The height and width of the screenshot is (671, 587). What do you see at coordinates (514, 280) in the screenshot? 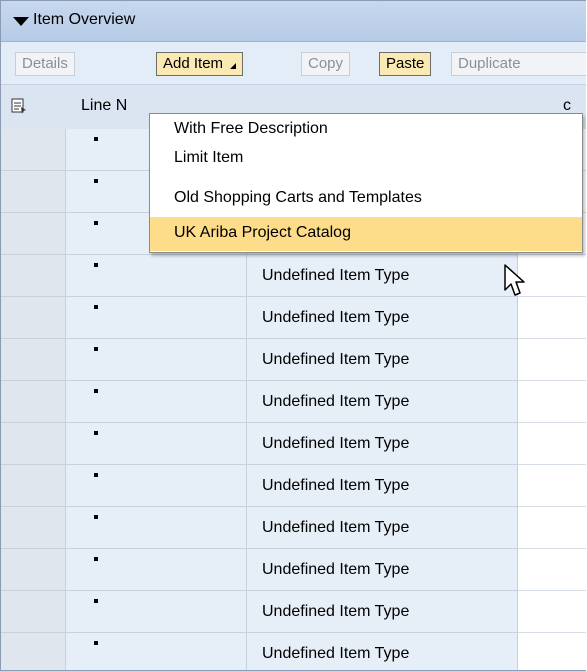
I see `mouse-cursor-icon` at bounding box center [514, 280].